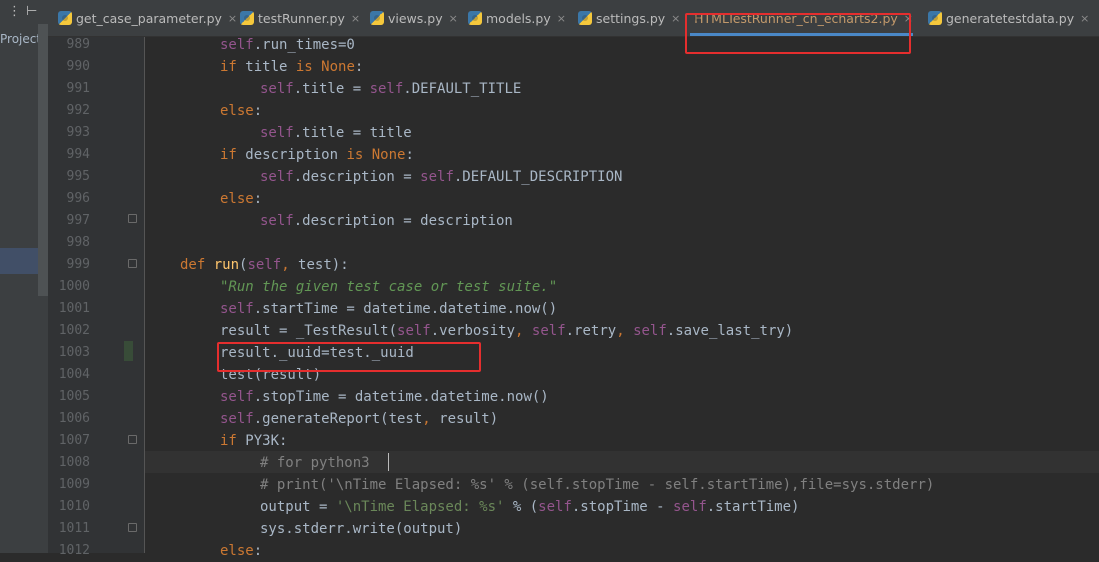 Image resolution: width=1099 pixels, height=562 pixels. I want to click on code-line: "Run the given test case or test suite.", so click(388, 287).